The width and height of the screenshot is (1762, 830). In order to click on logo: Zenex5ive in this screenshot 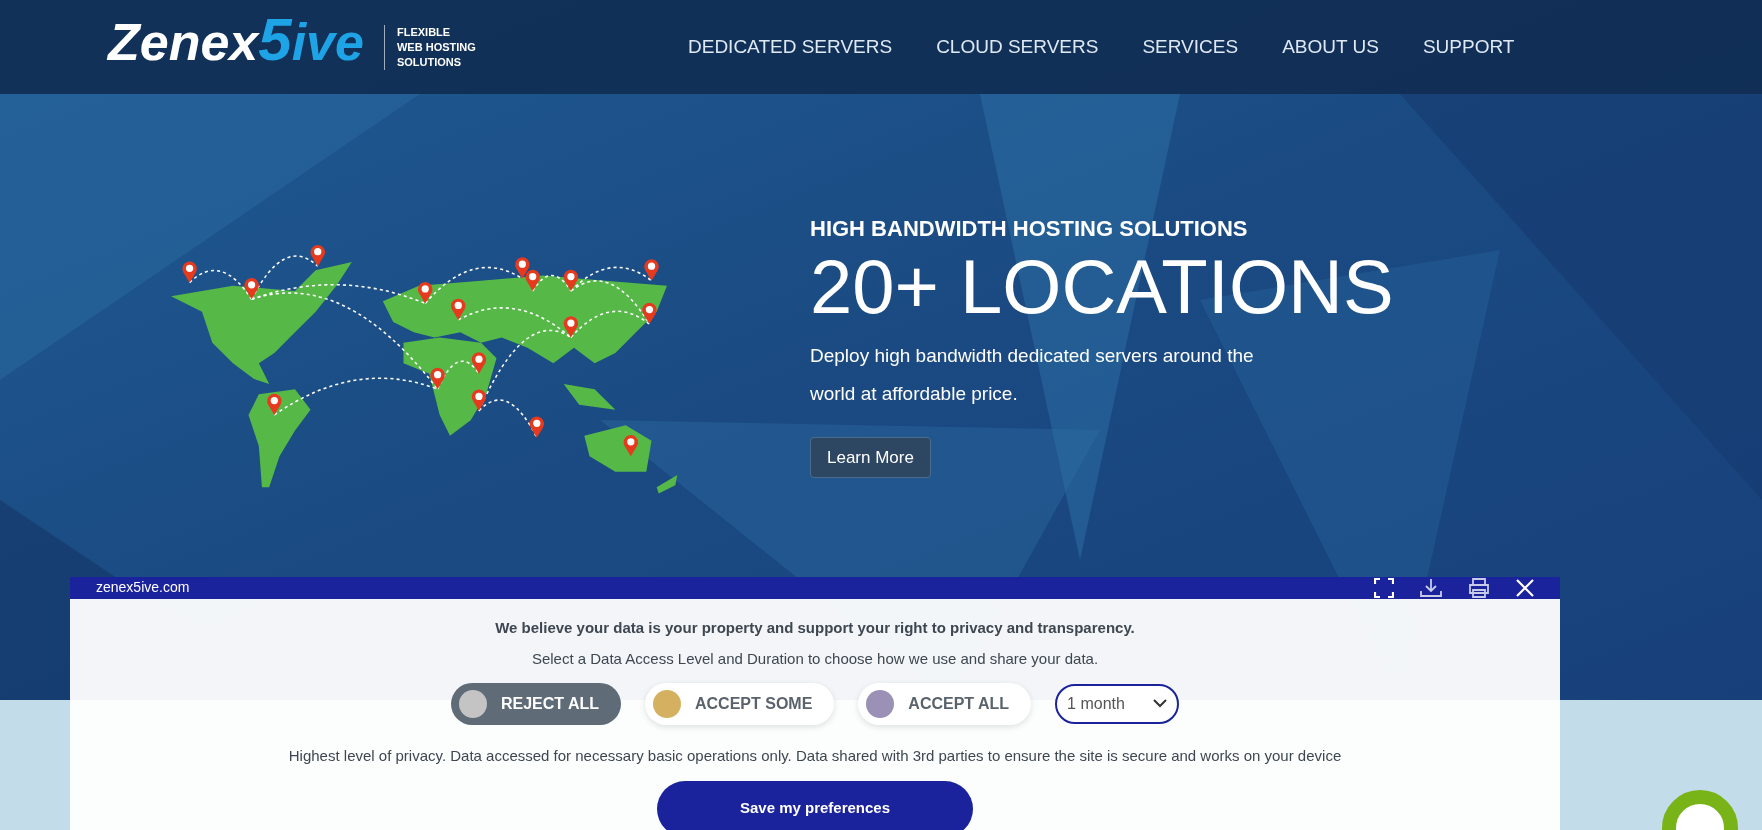, I will do `click(236, 40)`.